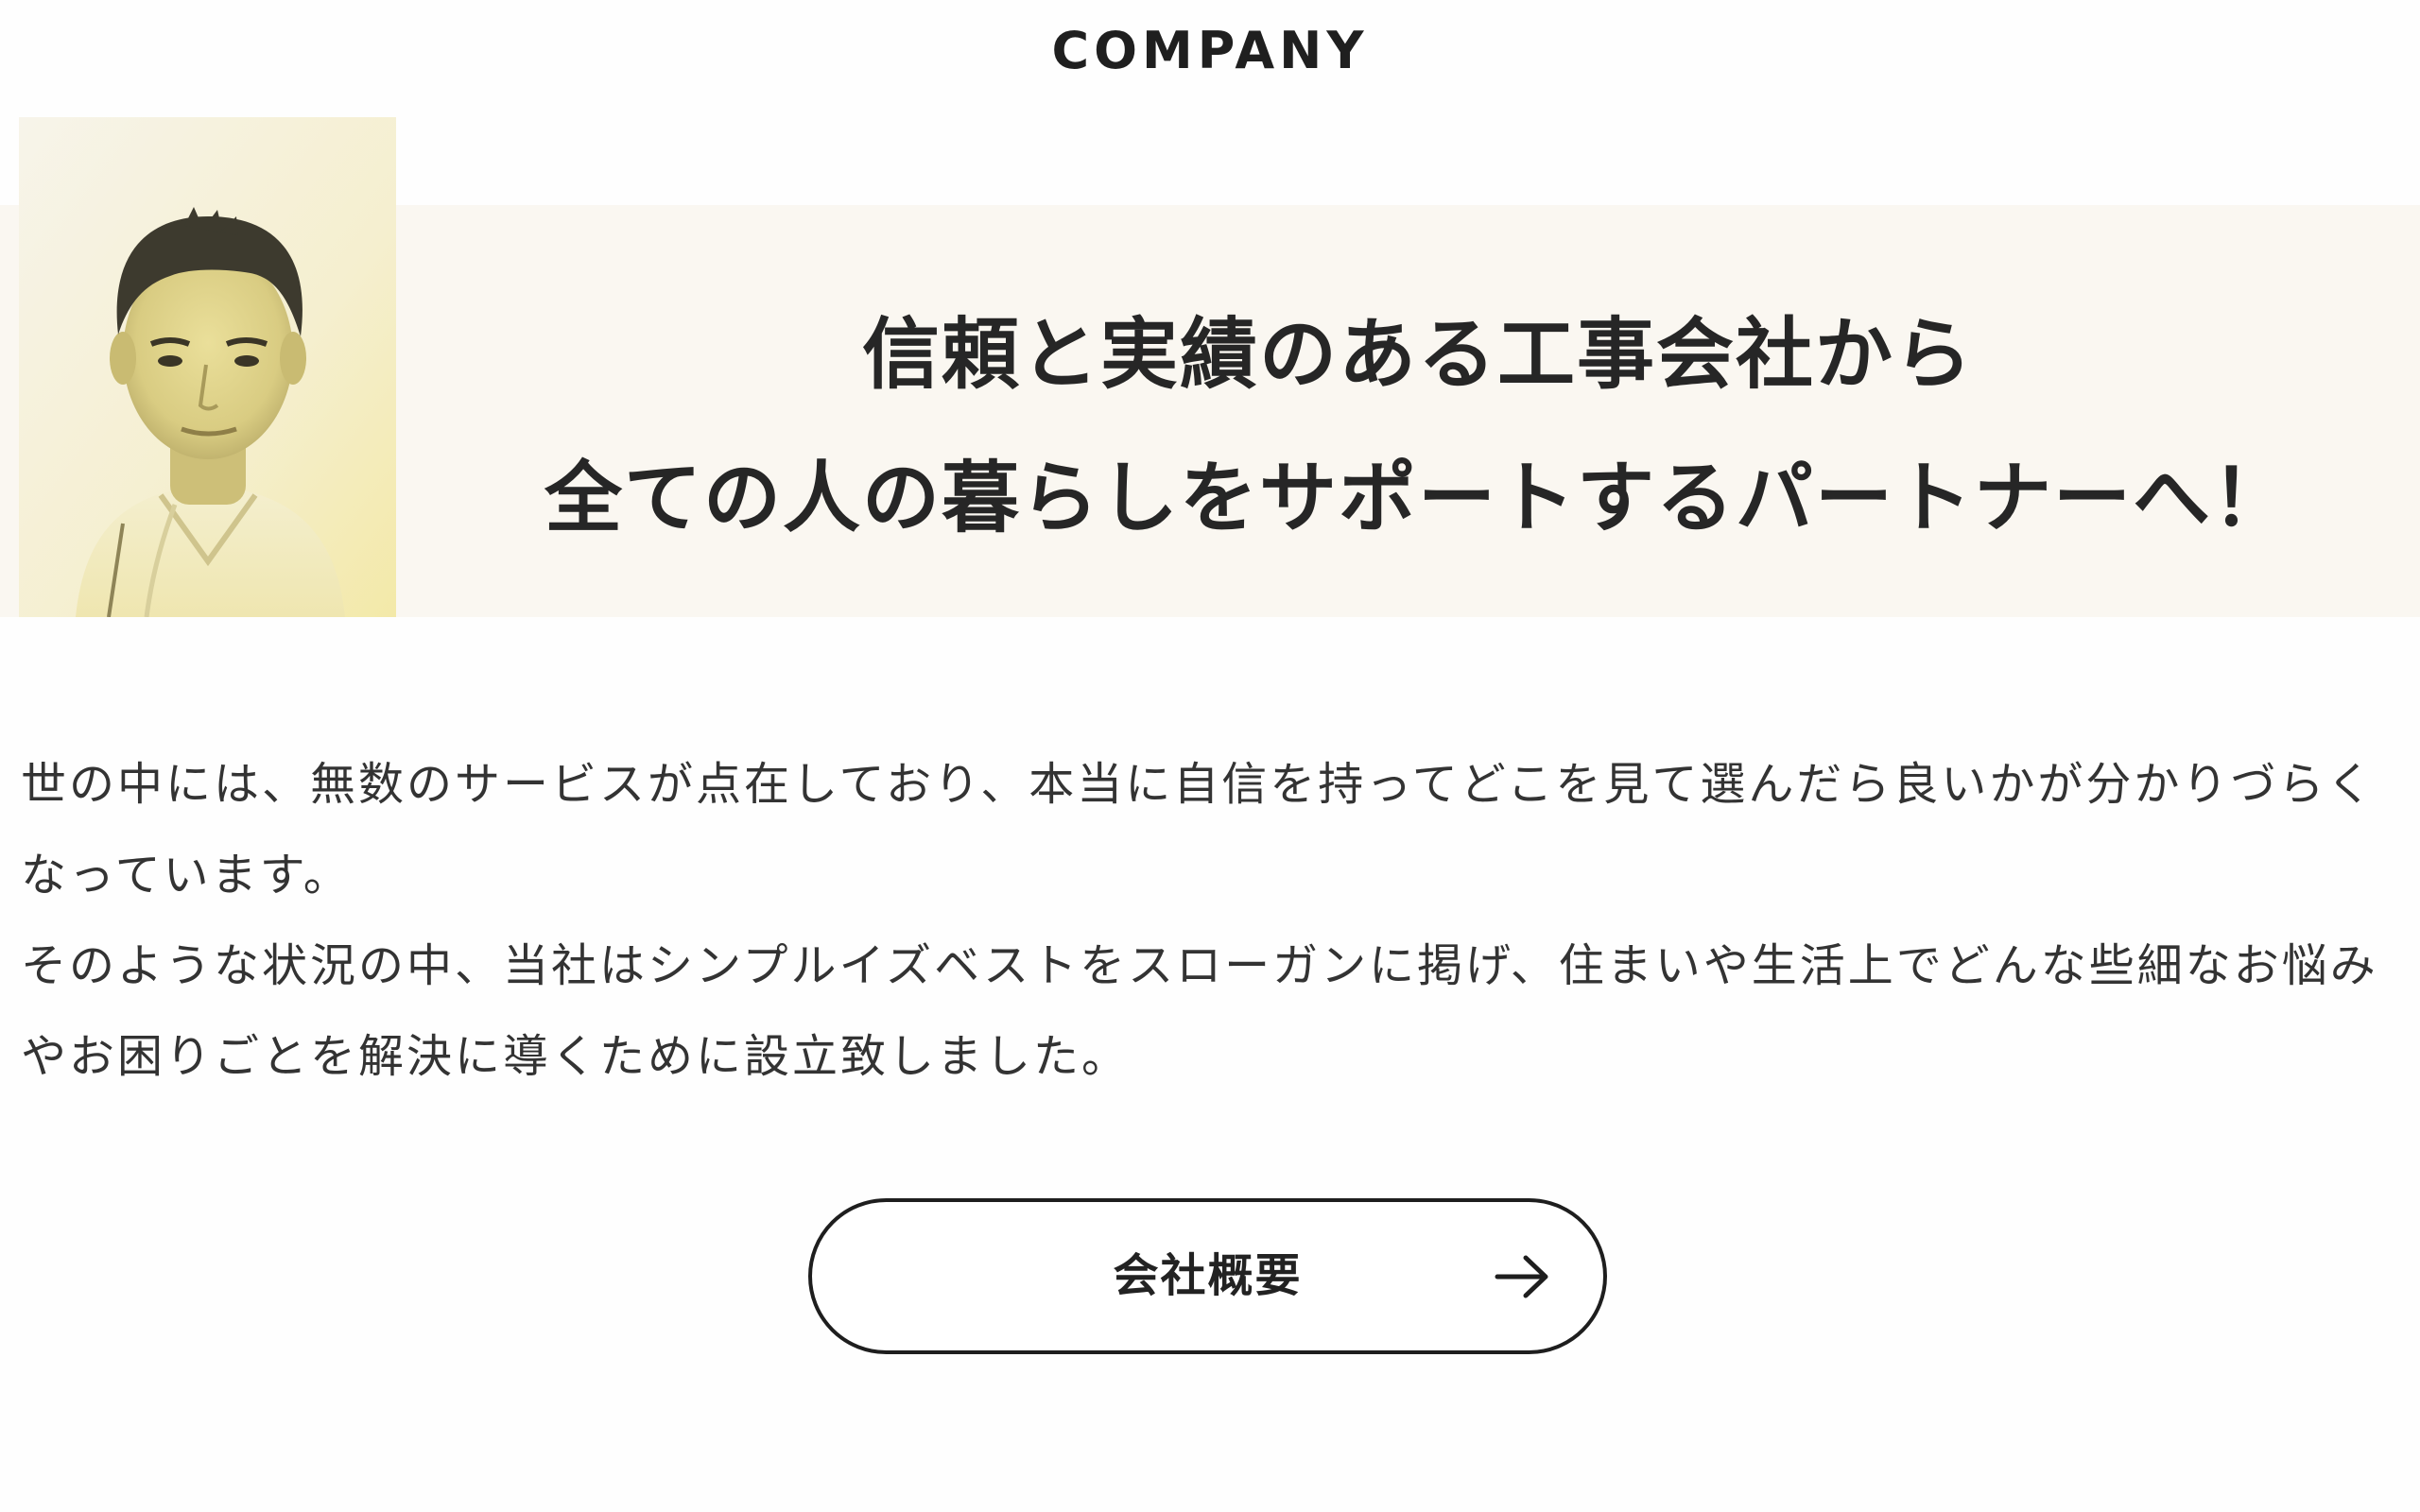  What do you see at coordinates (1210, 50) in the screenshot?
I see `section-title: COMPANY` at bounding box center [1210, 50].